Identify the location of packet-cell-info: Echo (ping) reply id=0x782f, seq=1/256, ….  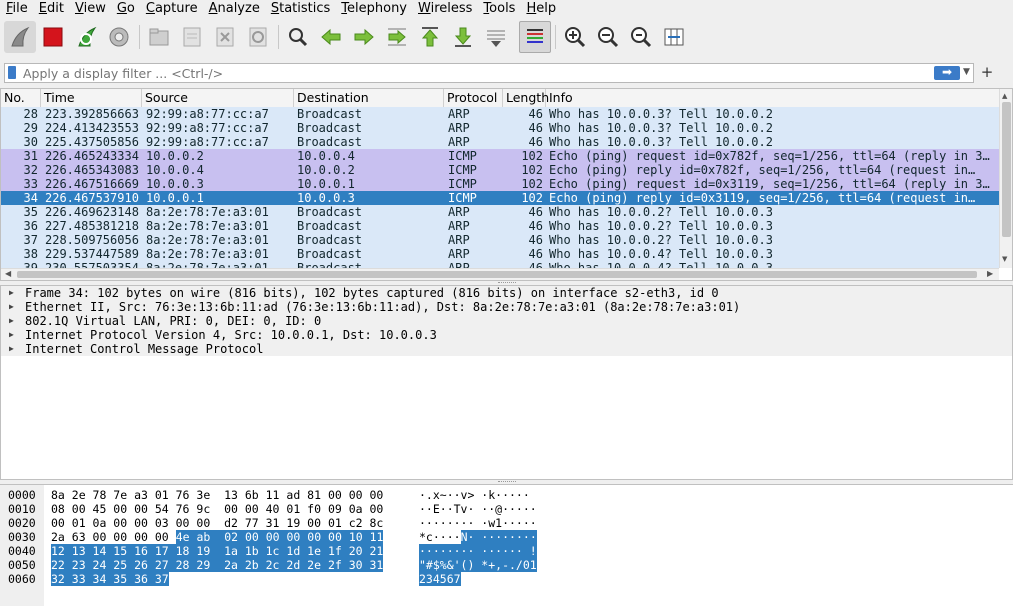
(762, 170).